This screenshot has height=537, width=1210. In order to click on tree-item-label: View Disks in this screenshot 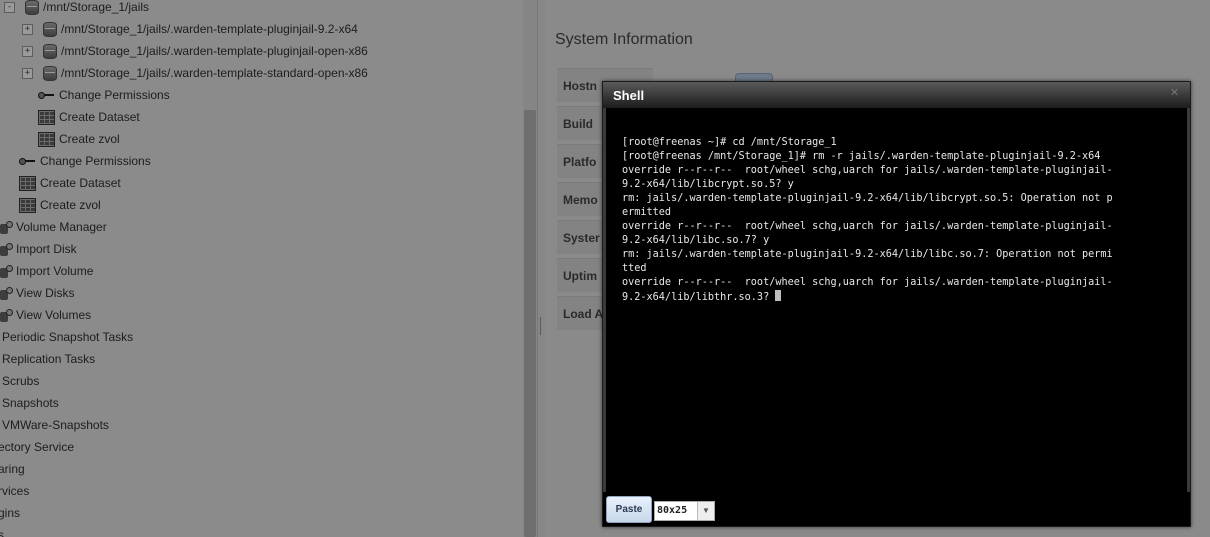, I will do `click(45, 293)`.